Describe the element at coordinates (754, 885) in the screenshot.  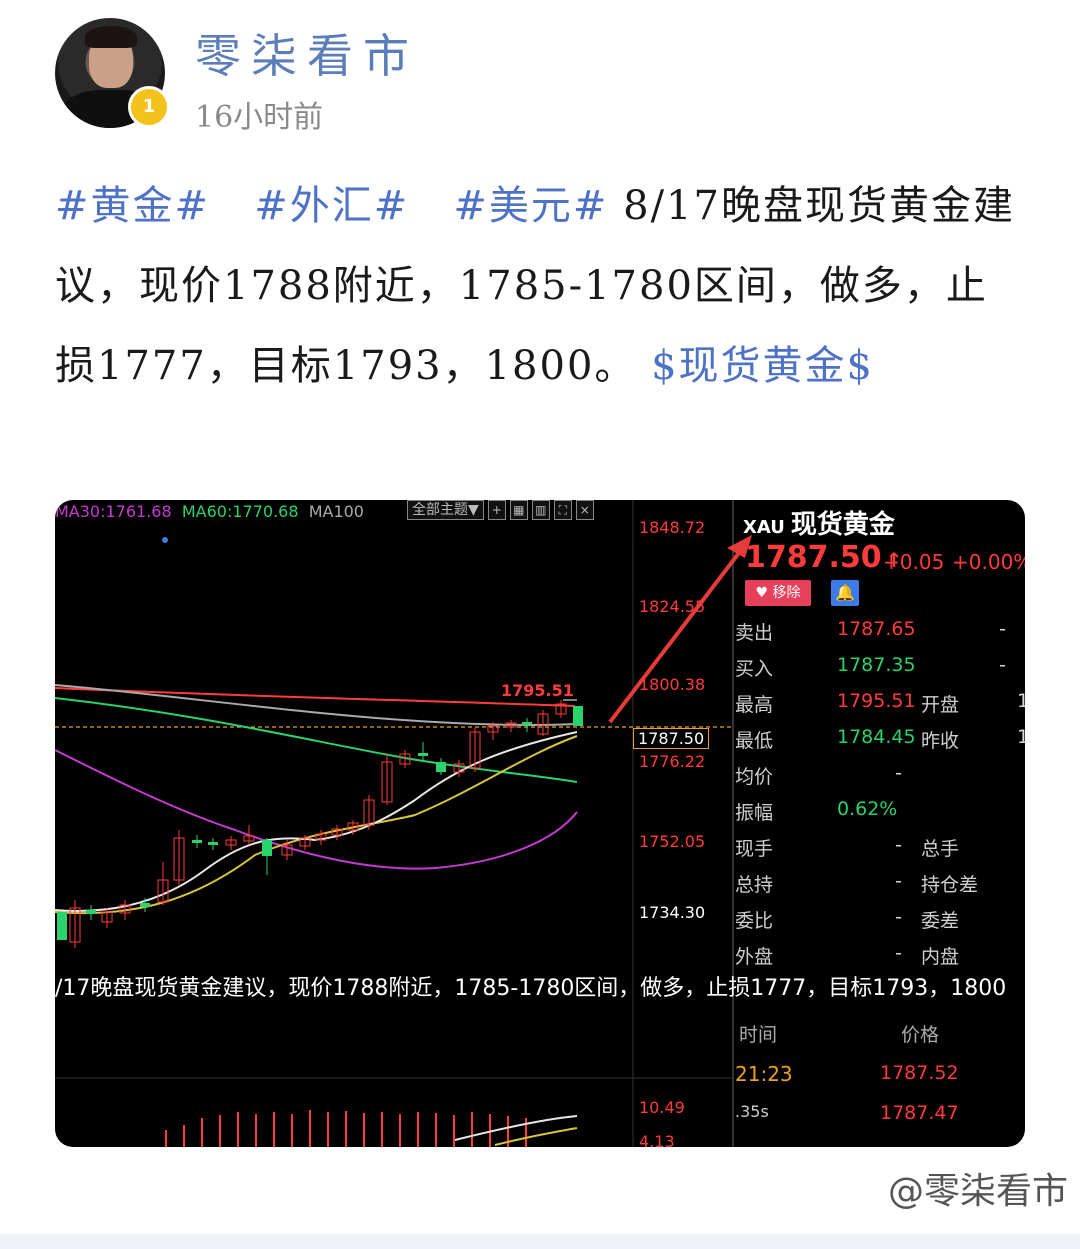
I see `quote-label: 总持` at that location.